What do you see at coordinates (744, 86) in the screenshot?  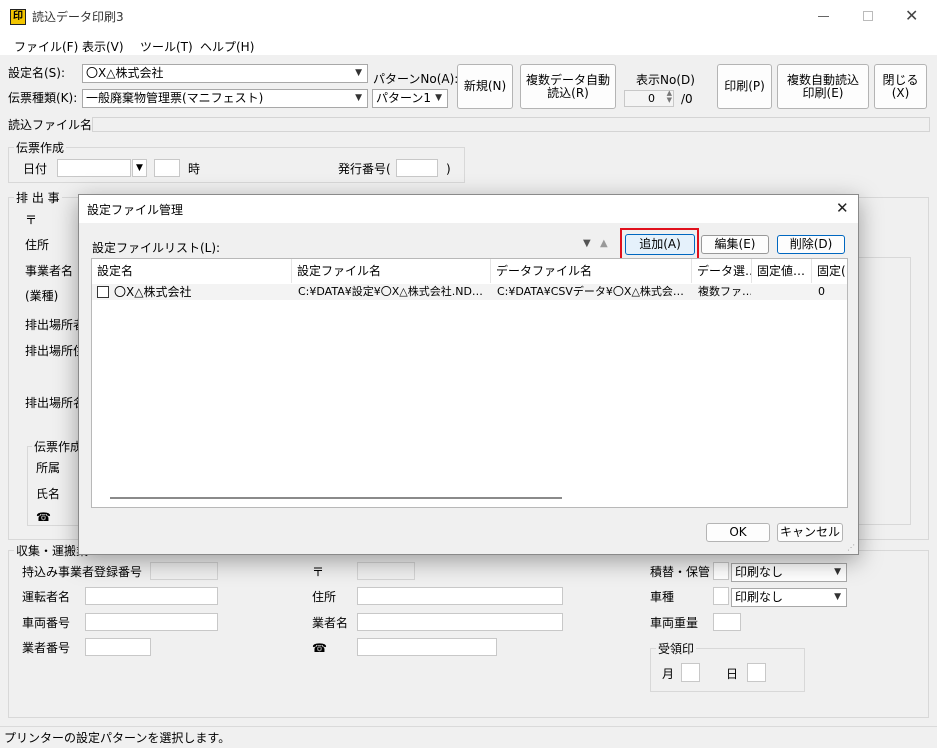 I see `print-button: 印刷(P)` at bounding box center [744, 86].